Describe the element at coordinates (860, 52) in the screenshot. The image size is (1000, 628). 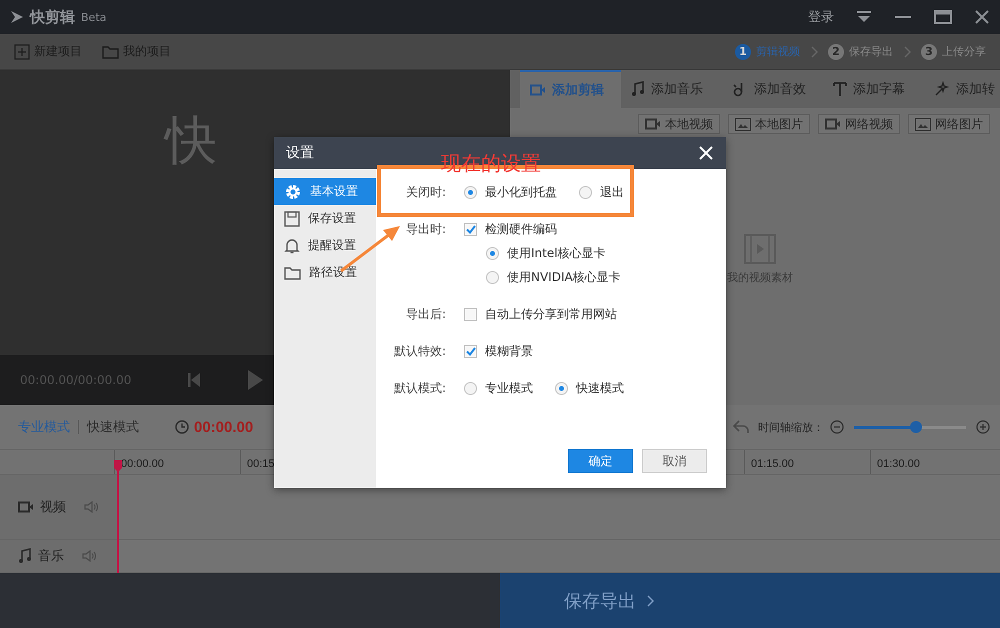
I see `step-indicator: 2 保存导出` at that location.